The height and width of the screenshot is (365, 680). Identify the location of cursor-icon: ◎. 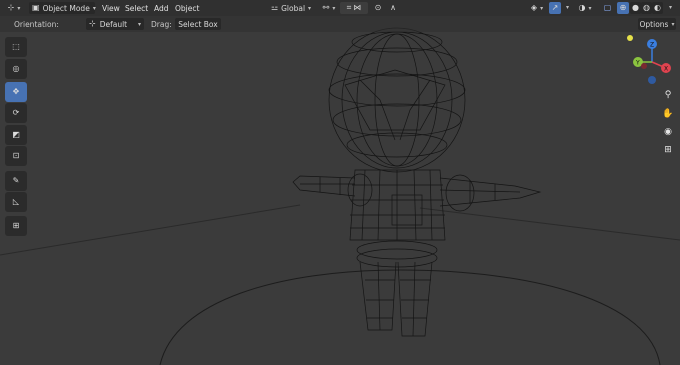
(16, 68).